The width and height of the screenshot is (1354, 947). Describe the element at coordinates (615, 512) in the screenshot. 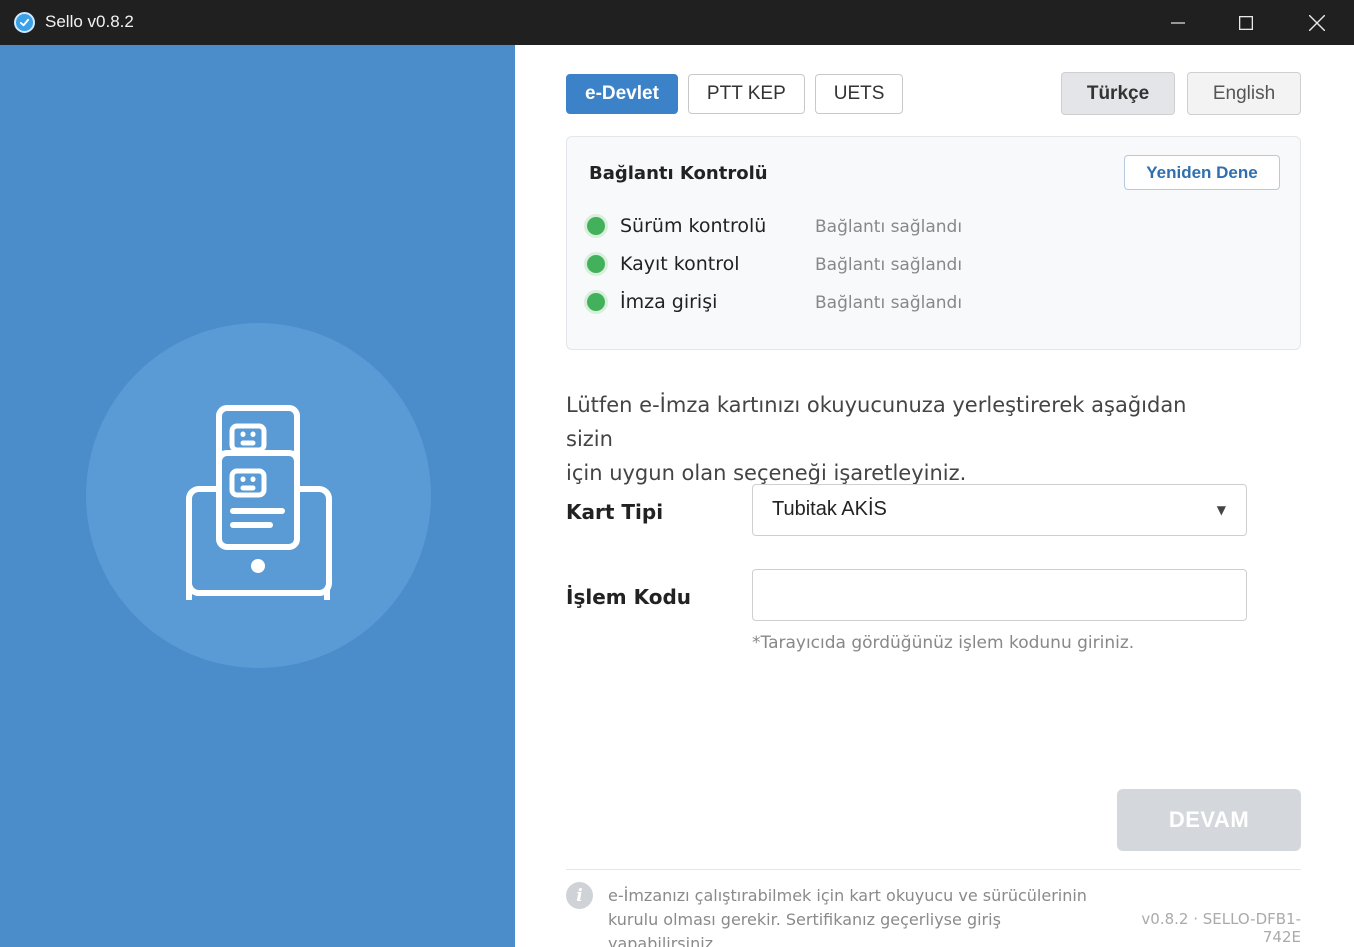

I see `card-type-label: Kart Tipi` at that location.